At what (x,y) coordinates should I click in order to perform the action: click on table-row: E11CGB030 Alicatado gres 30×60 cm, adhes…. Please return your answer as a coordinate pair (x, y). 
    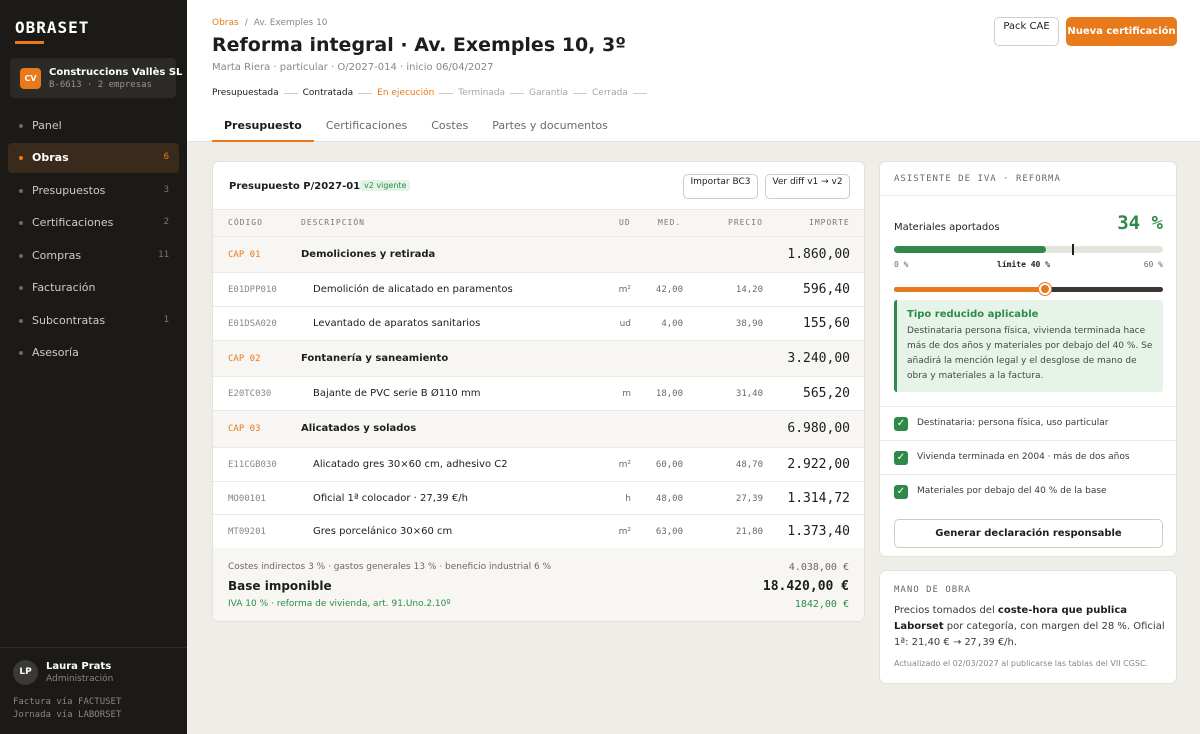
    Looking at the image, I should click on (538, 465).